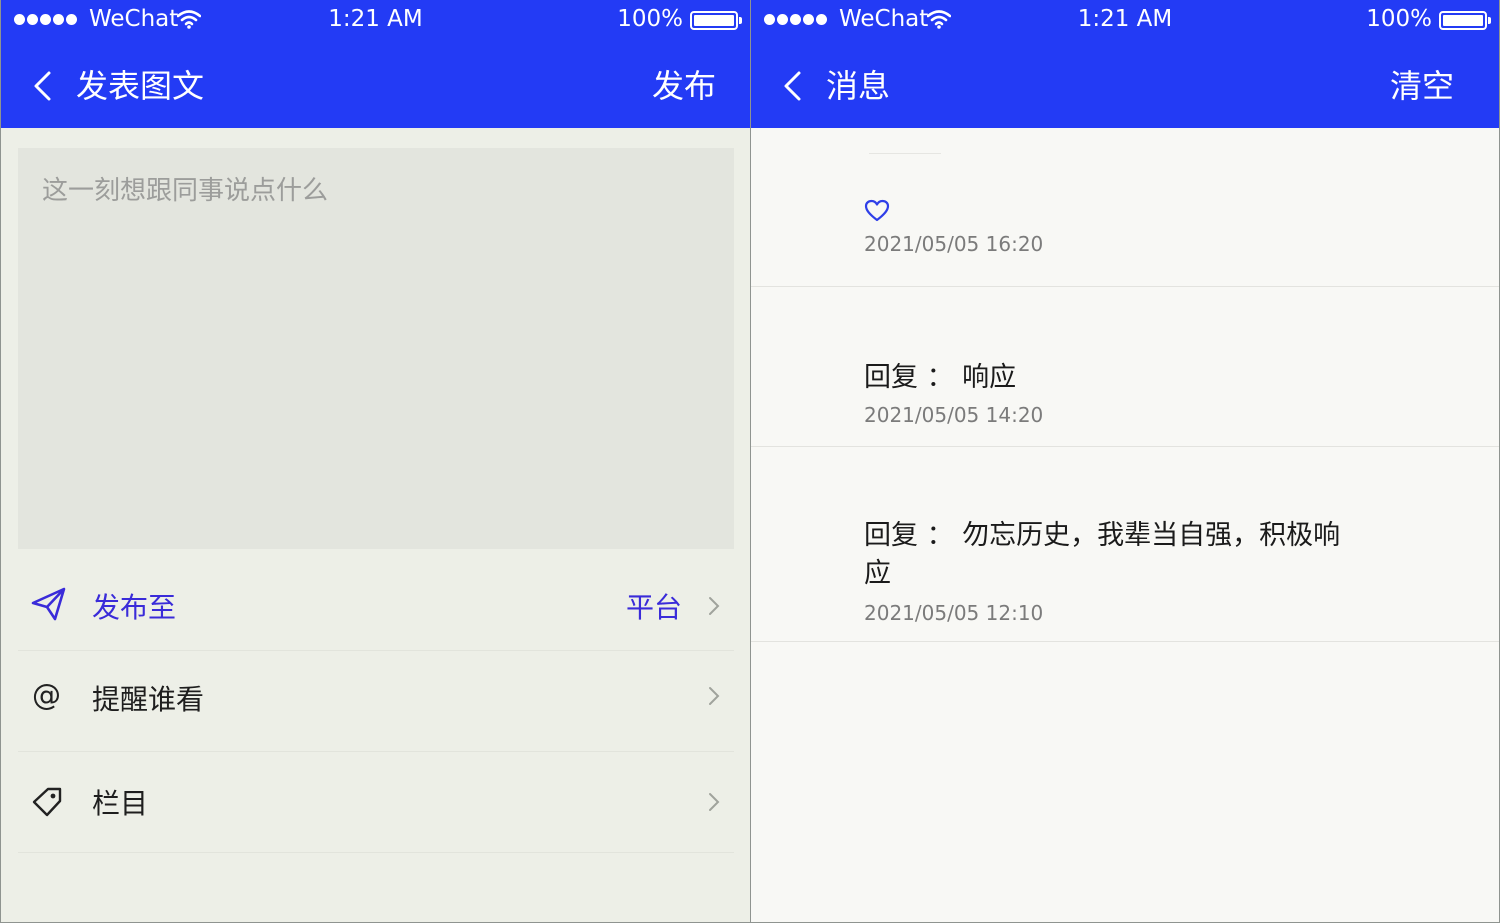 This screenshot has height=923, width=1500. What do you see at coordinates (877, 210) in the screenshot?
I see `heart-icon` at bounding box center [877, 210].